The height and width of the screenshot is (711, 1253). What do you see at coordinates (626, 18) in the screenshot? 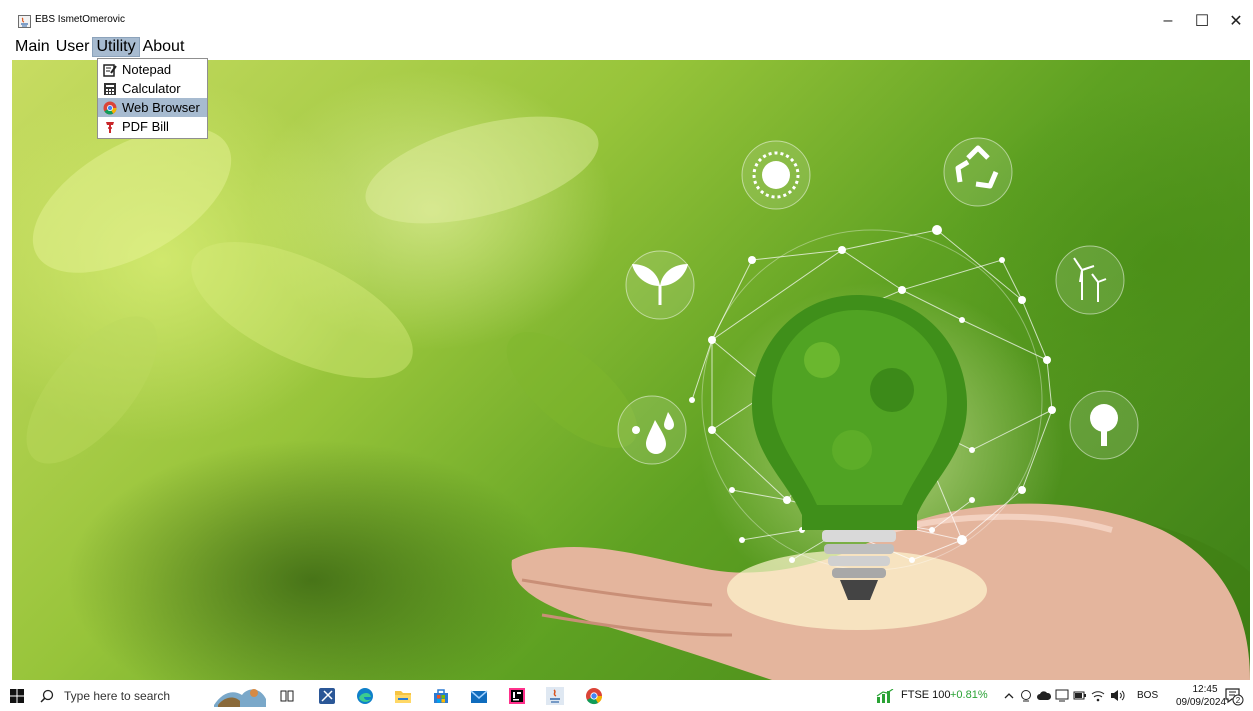
I see `window-title-bar: EBS IsmetOmerovic – ☐ ✕` at bounding box center [626, 18].